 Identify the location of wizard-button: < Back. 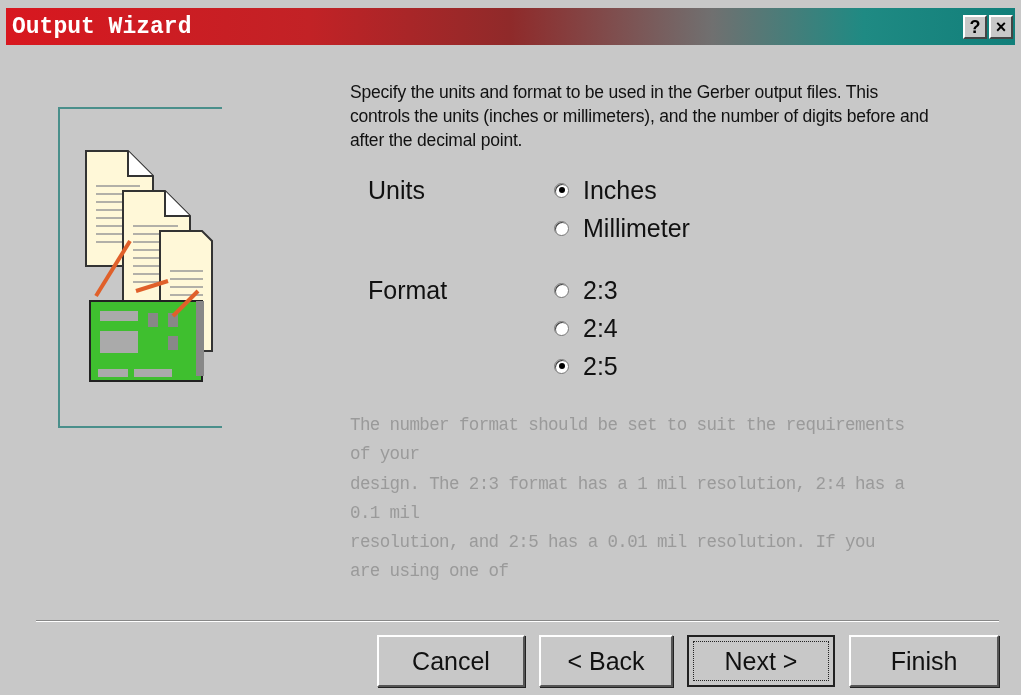
(606, 661).